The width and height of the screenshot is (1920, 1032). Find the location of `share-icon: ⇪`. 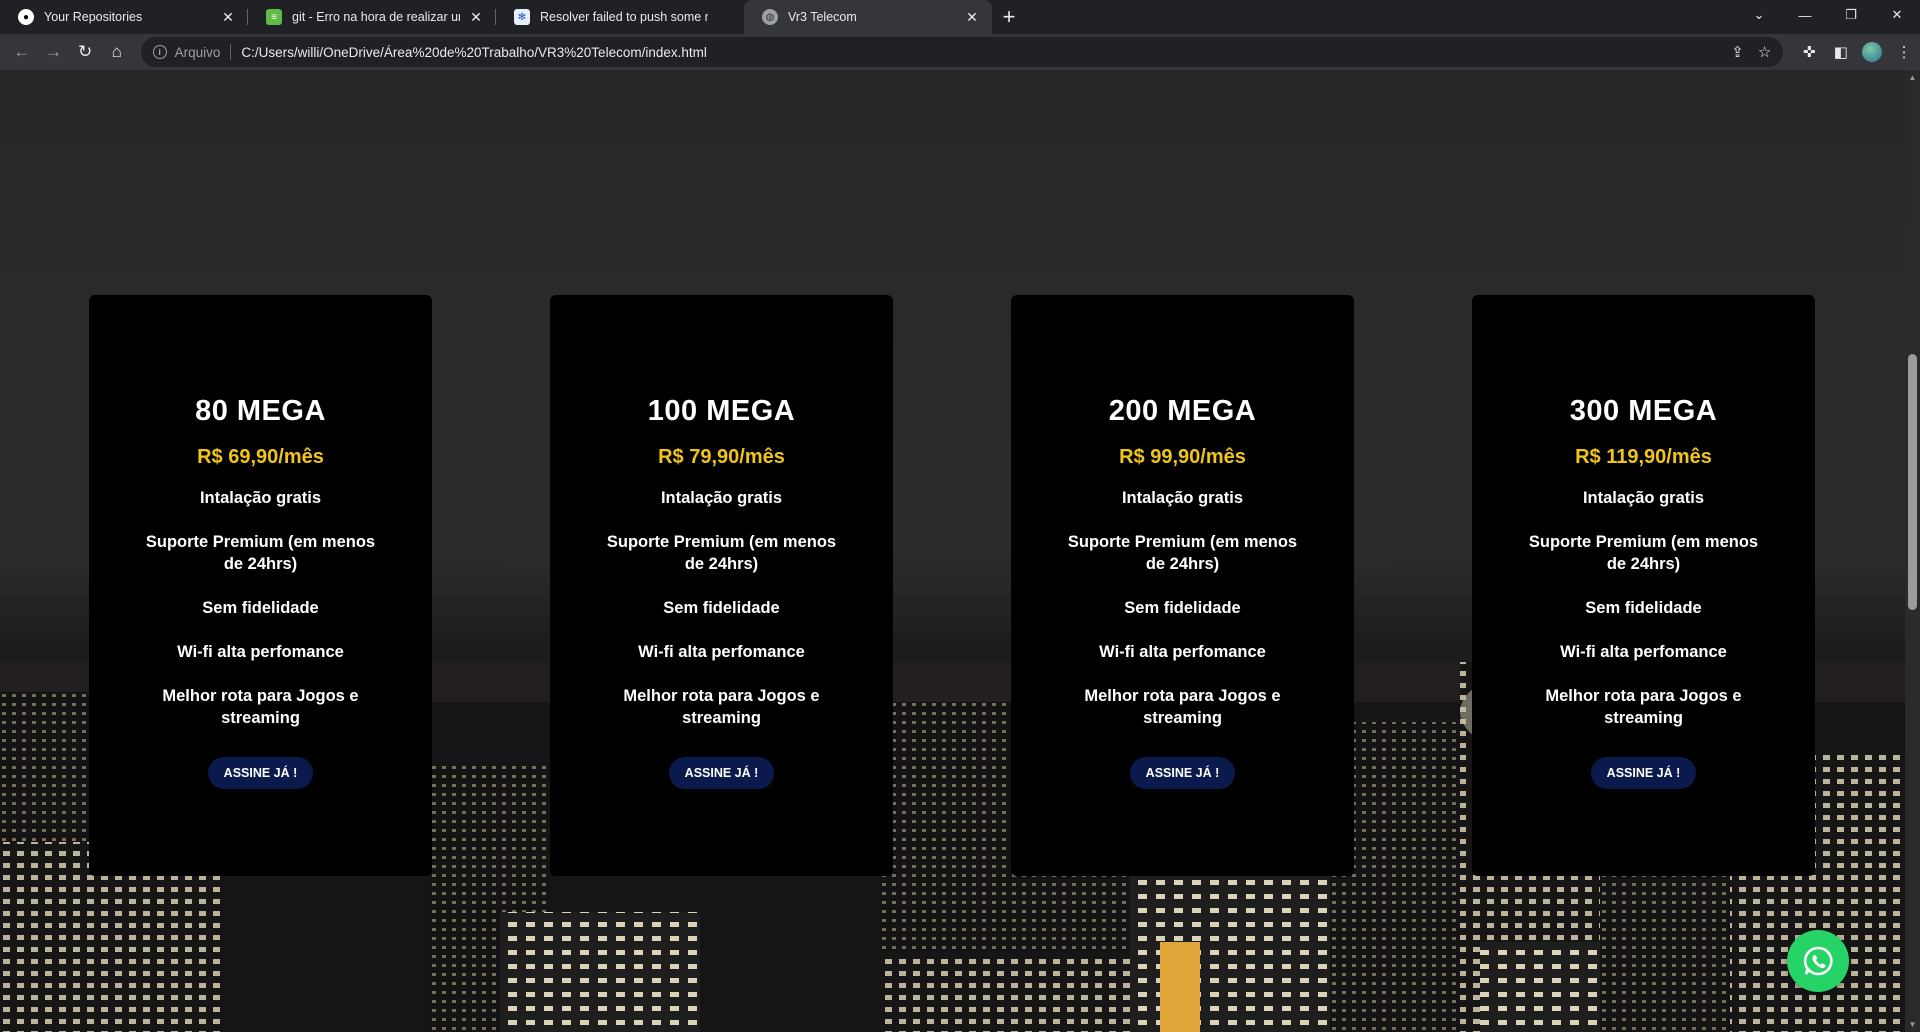

share-icon: ⇪ is located at coordinates (1737, 52).